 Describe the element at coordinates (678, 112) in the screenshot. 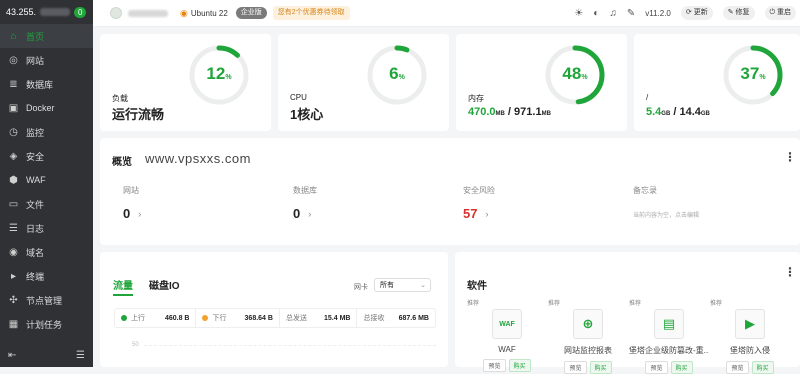

I see `disk-usage: 5.4GB / 14.4GB` at that location.